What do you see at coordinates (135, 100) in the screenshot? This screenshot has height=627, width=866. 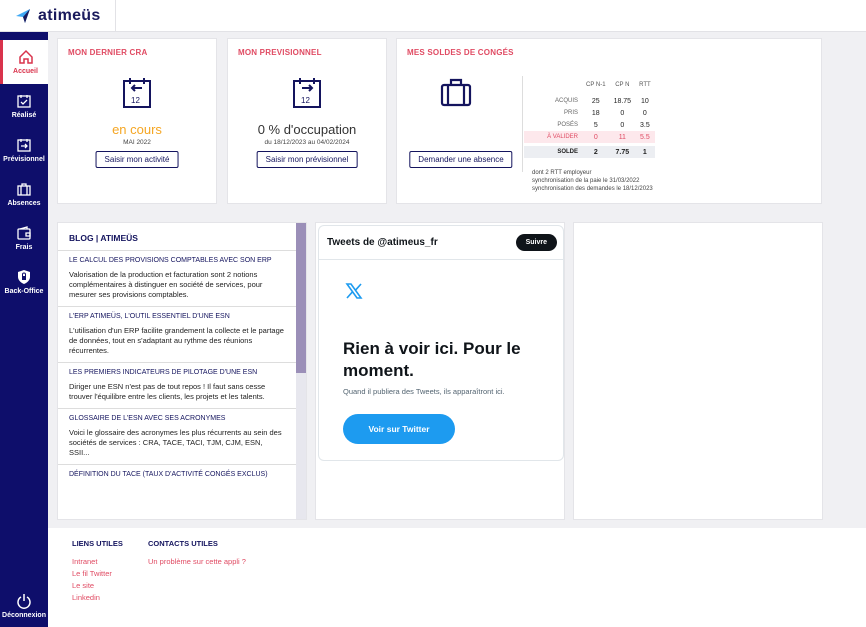 I see `cra-icon-number: 12` at bounding box center [135, 100].